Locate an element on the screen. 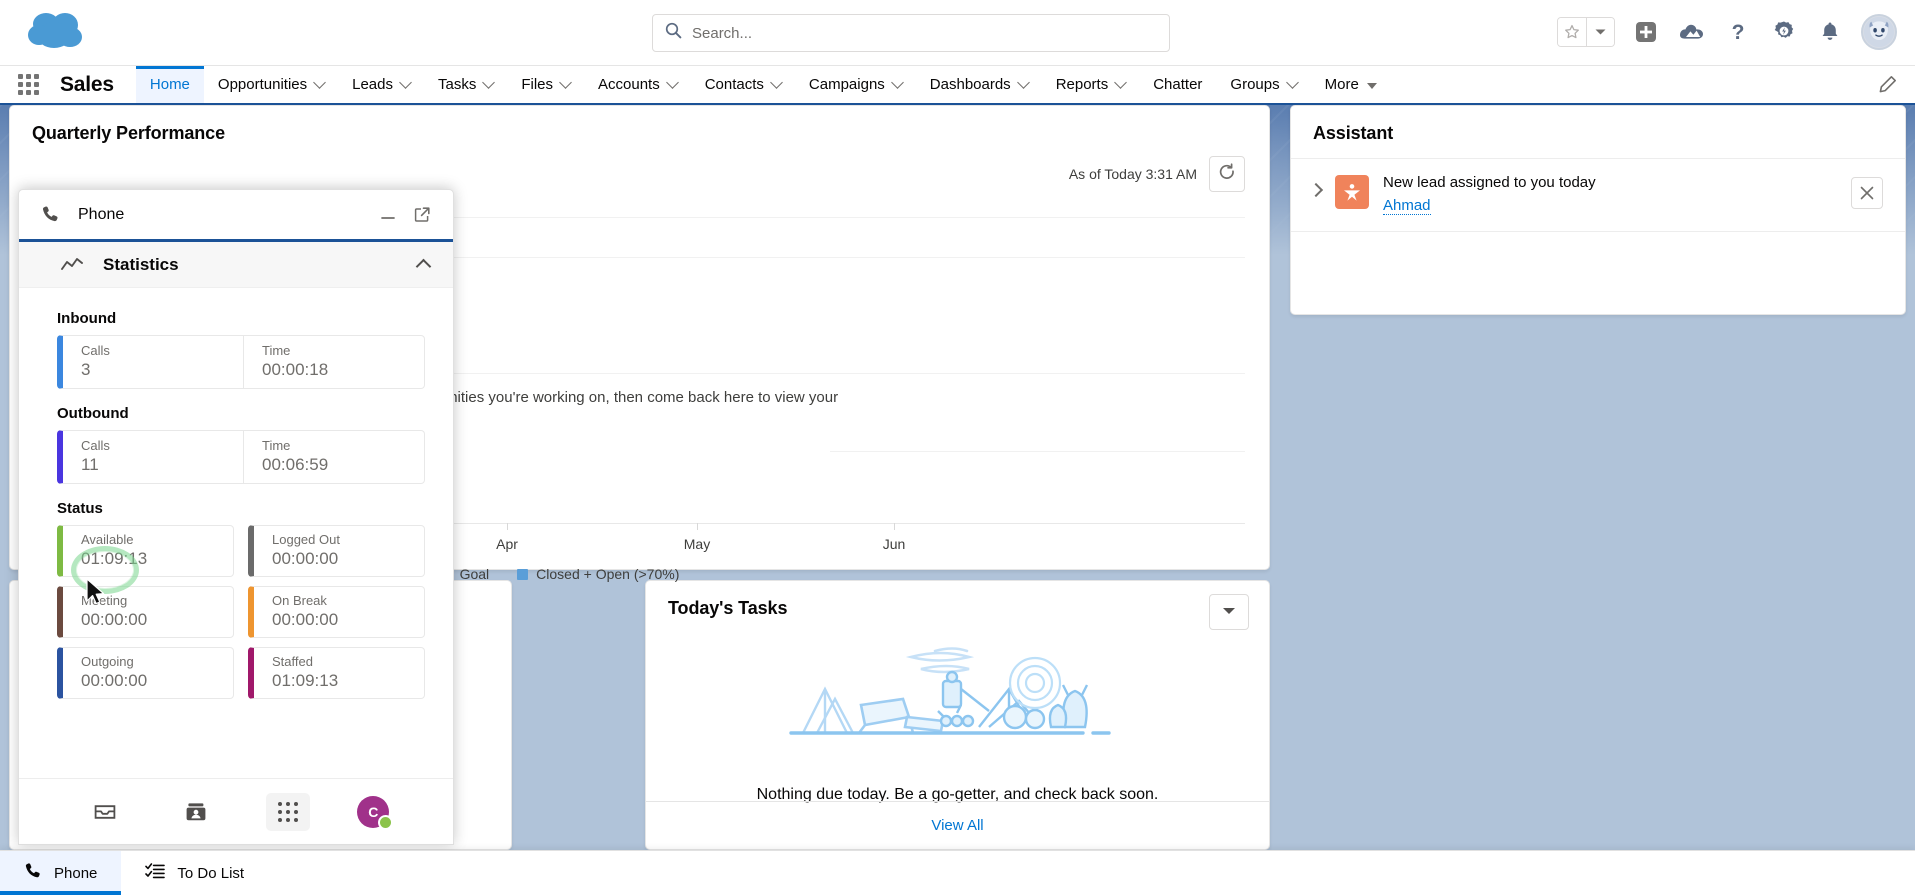 Image resolution: width=1915 pixels, height=895 pixels. nav-item-campaigns: Campaigns is located at coordinates (855, 84).